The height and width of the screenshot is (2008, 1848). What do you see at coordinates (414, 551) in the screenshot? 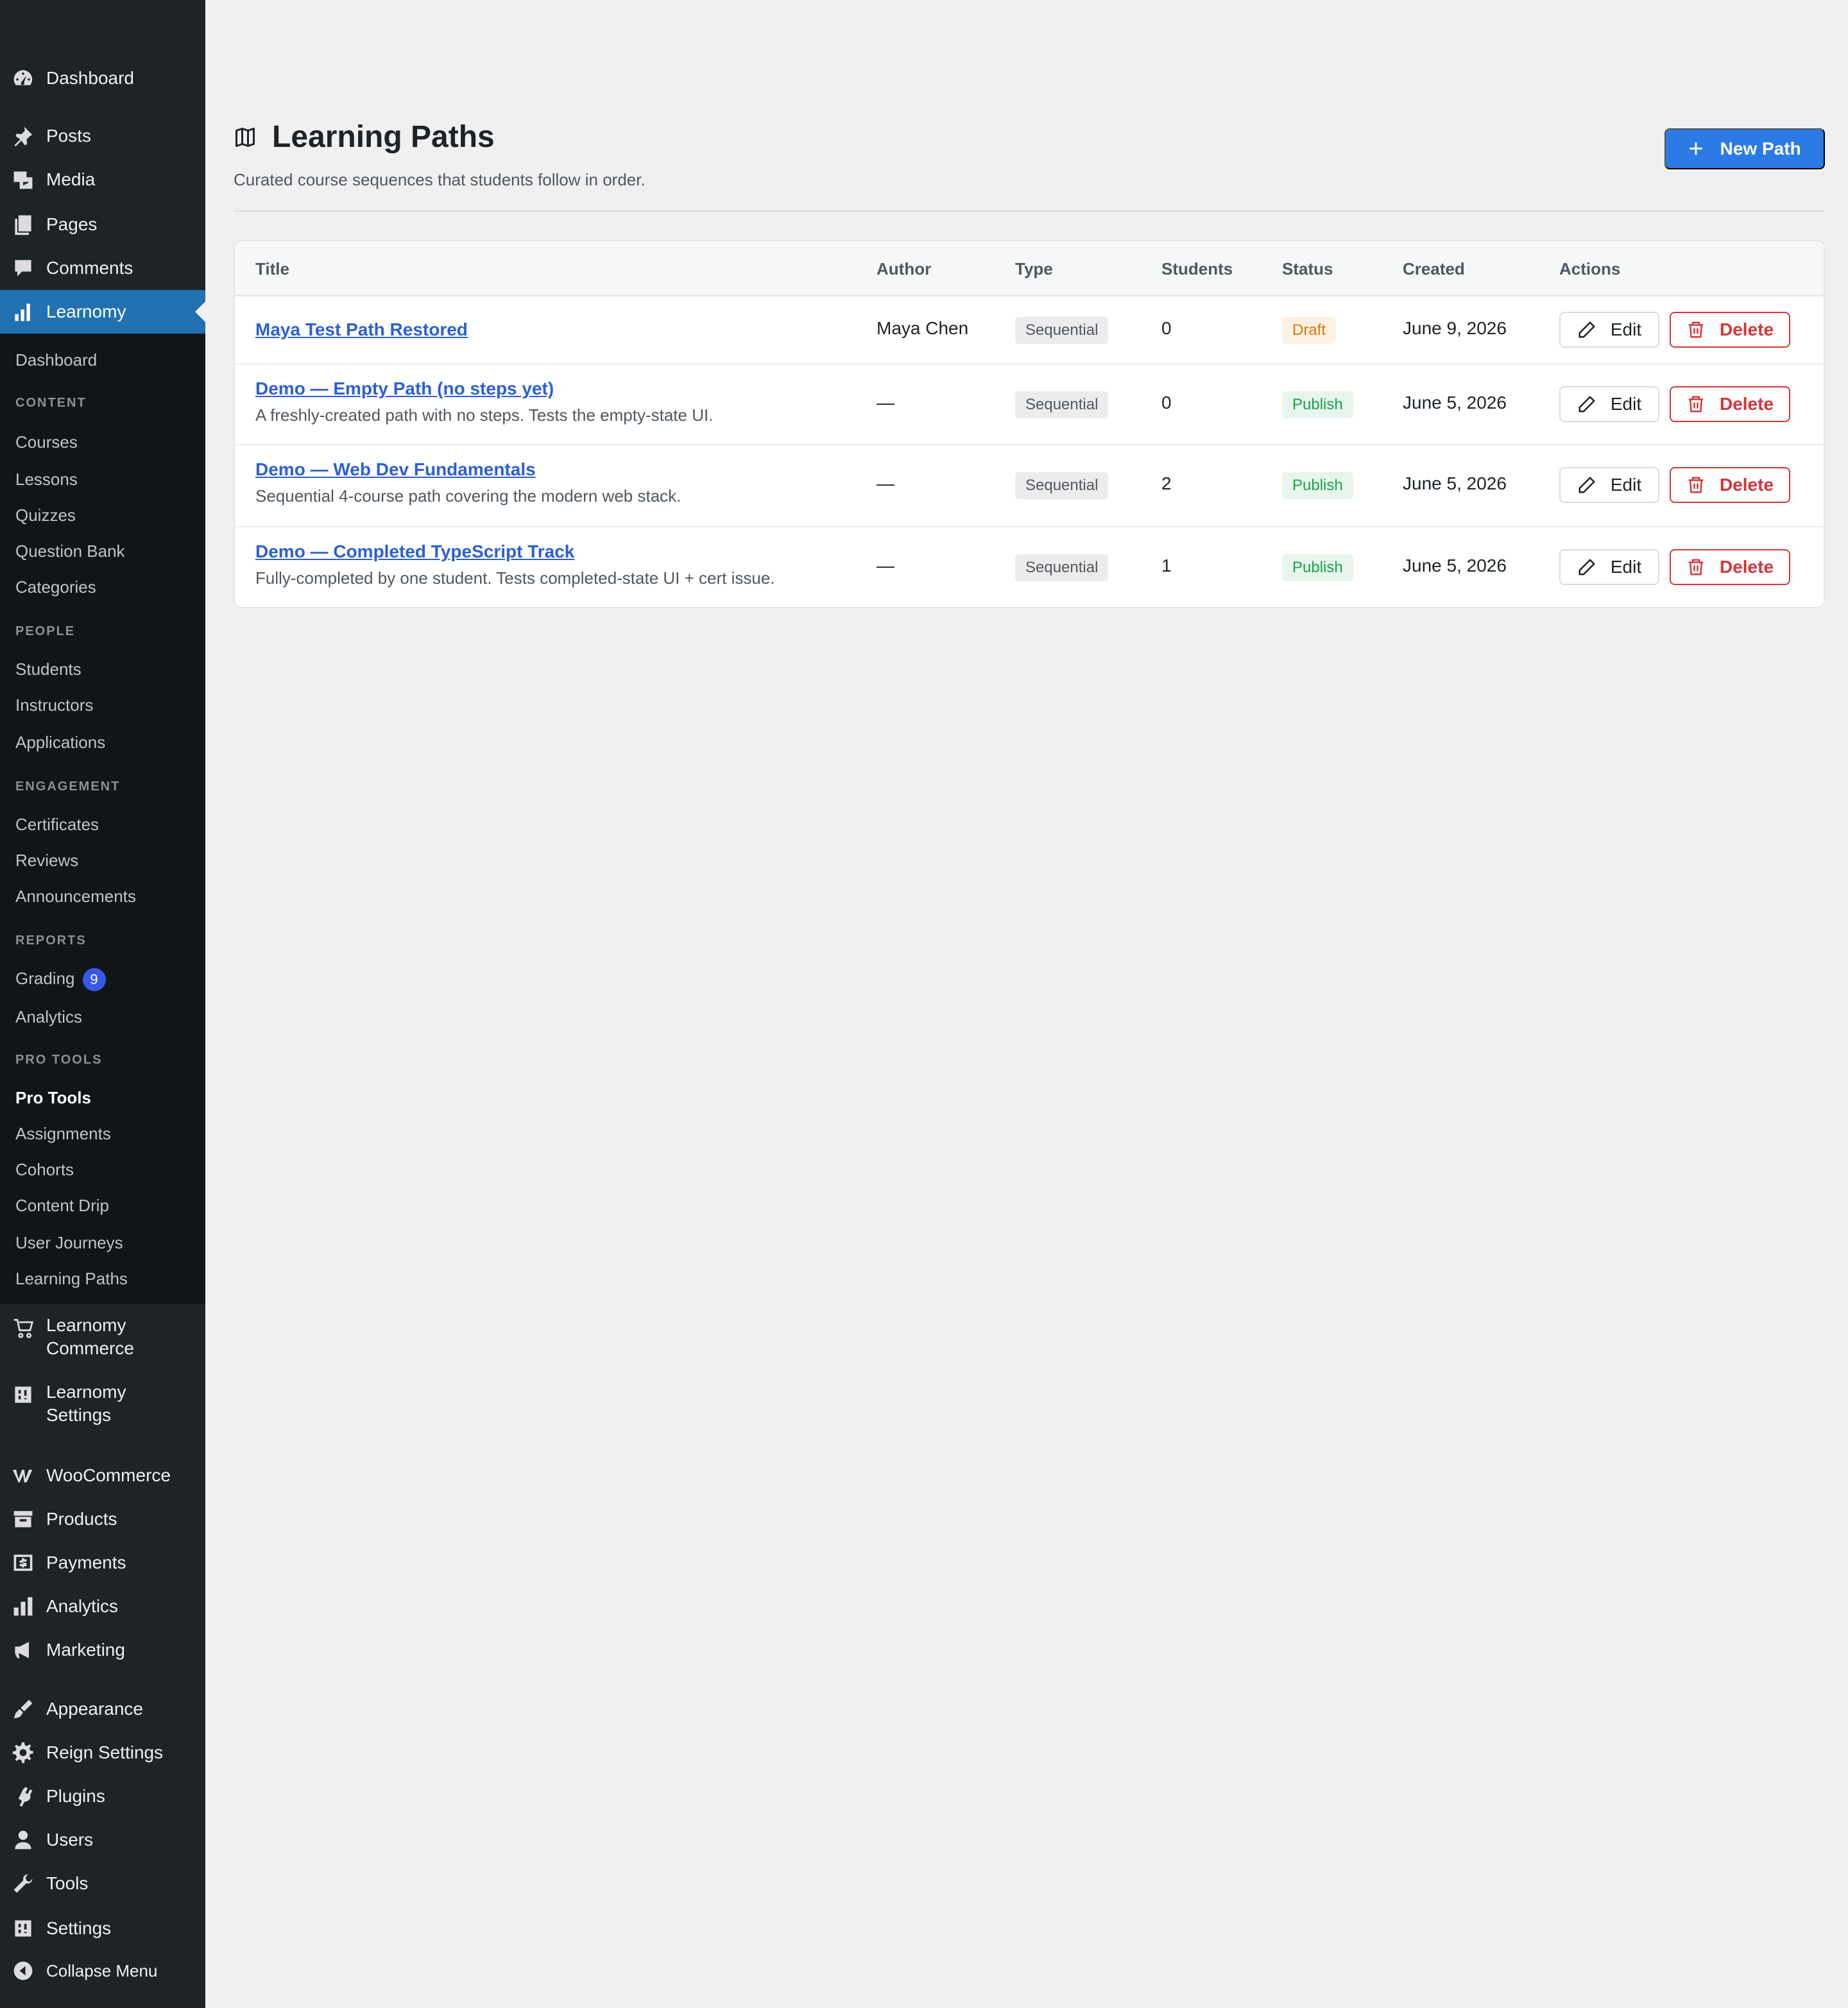
I see `path-title-link: Demo — Completed TypeScript Track` at bounding box center [414, 551].